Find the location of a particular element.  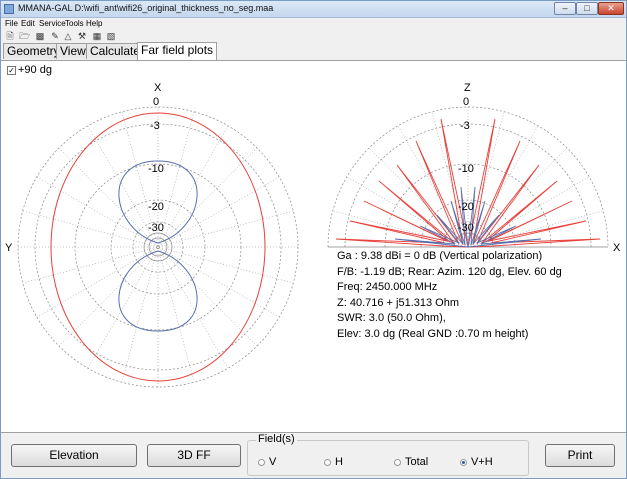

field-option-vh: V+H is located at coordinates (476, 462).